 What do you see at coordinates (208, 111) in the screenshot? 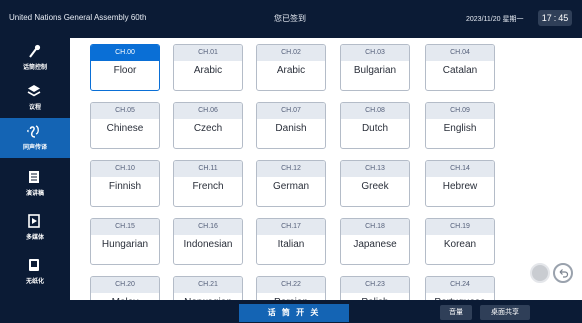
I see `channel-number: CH.06` at bounding box center [208, 111].